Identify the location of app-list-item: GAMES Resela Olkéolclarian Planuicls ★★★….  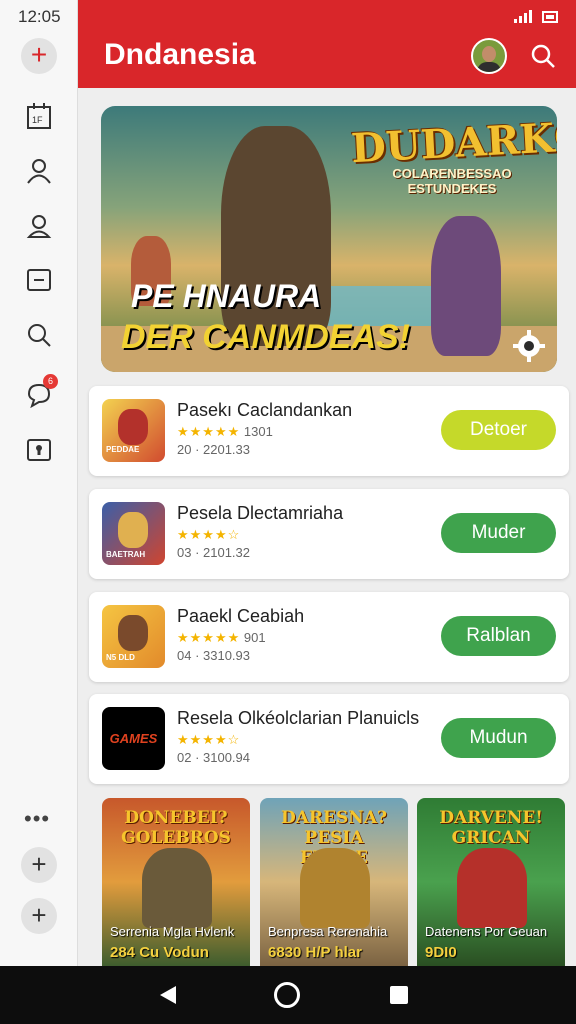
(329, 739).